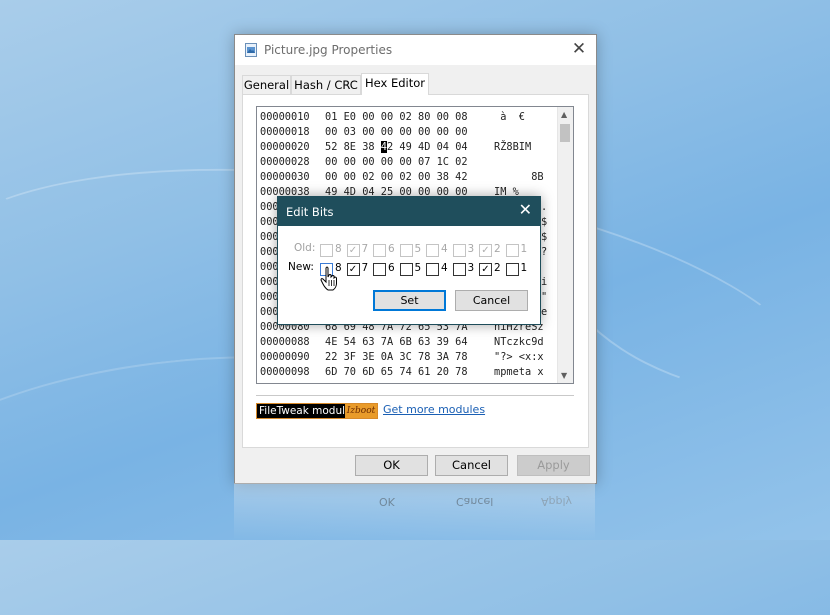 The height and width of the screenshot is (615, 830). I want to click on new-bit-7-checkbox: ✓, so click(353, 269).